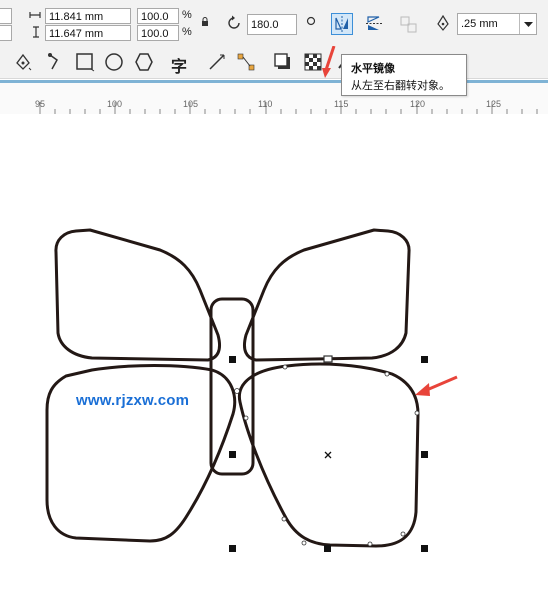 Image resolution: width=548 pixels, height=595 pixels. Describe the element at coordinates (88, 33) in the screenshot. I see `object-height-field: 11.647 mm` at that location.